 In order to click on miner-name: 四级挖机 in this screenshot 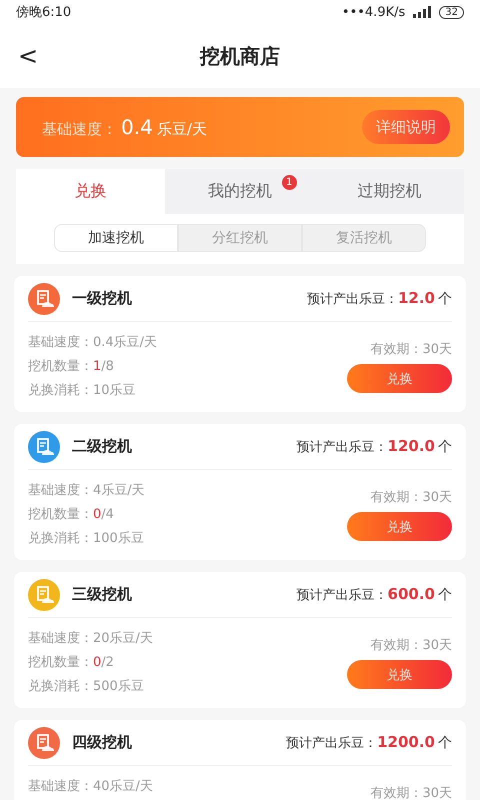, I will do `click(102, 742)`.